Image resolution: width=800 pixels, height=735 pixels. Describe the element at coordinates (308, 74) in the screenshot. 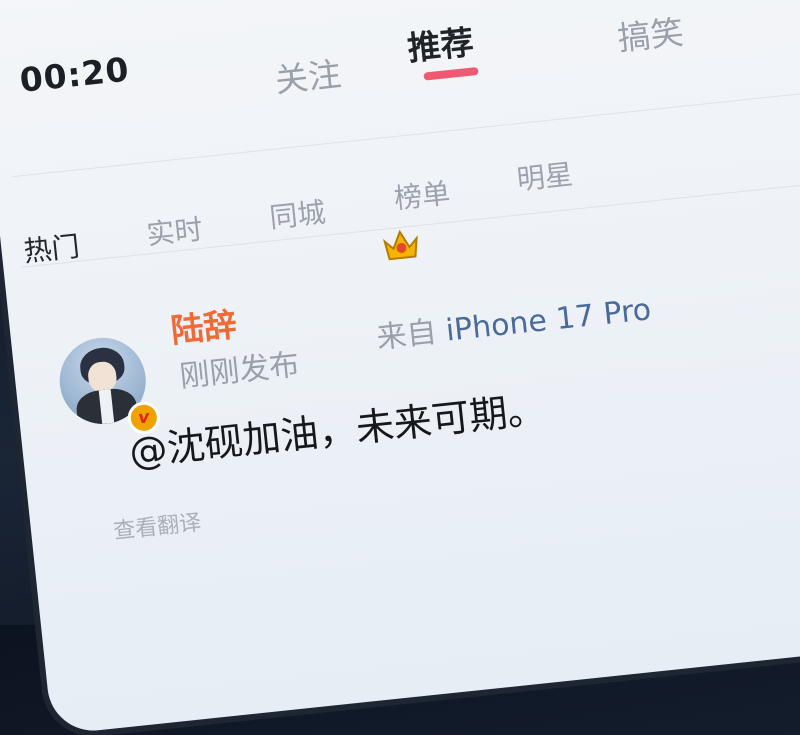

I see `tab-follow: 关注` at that location.